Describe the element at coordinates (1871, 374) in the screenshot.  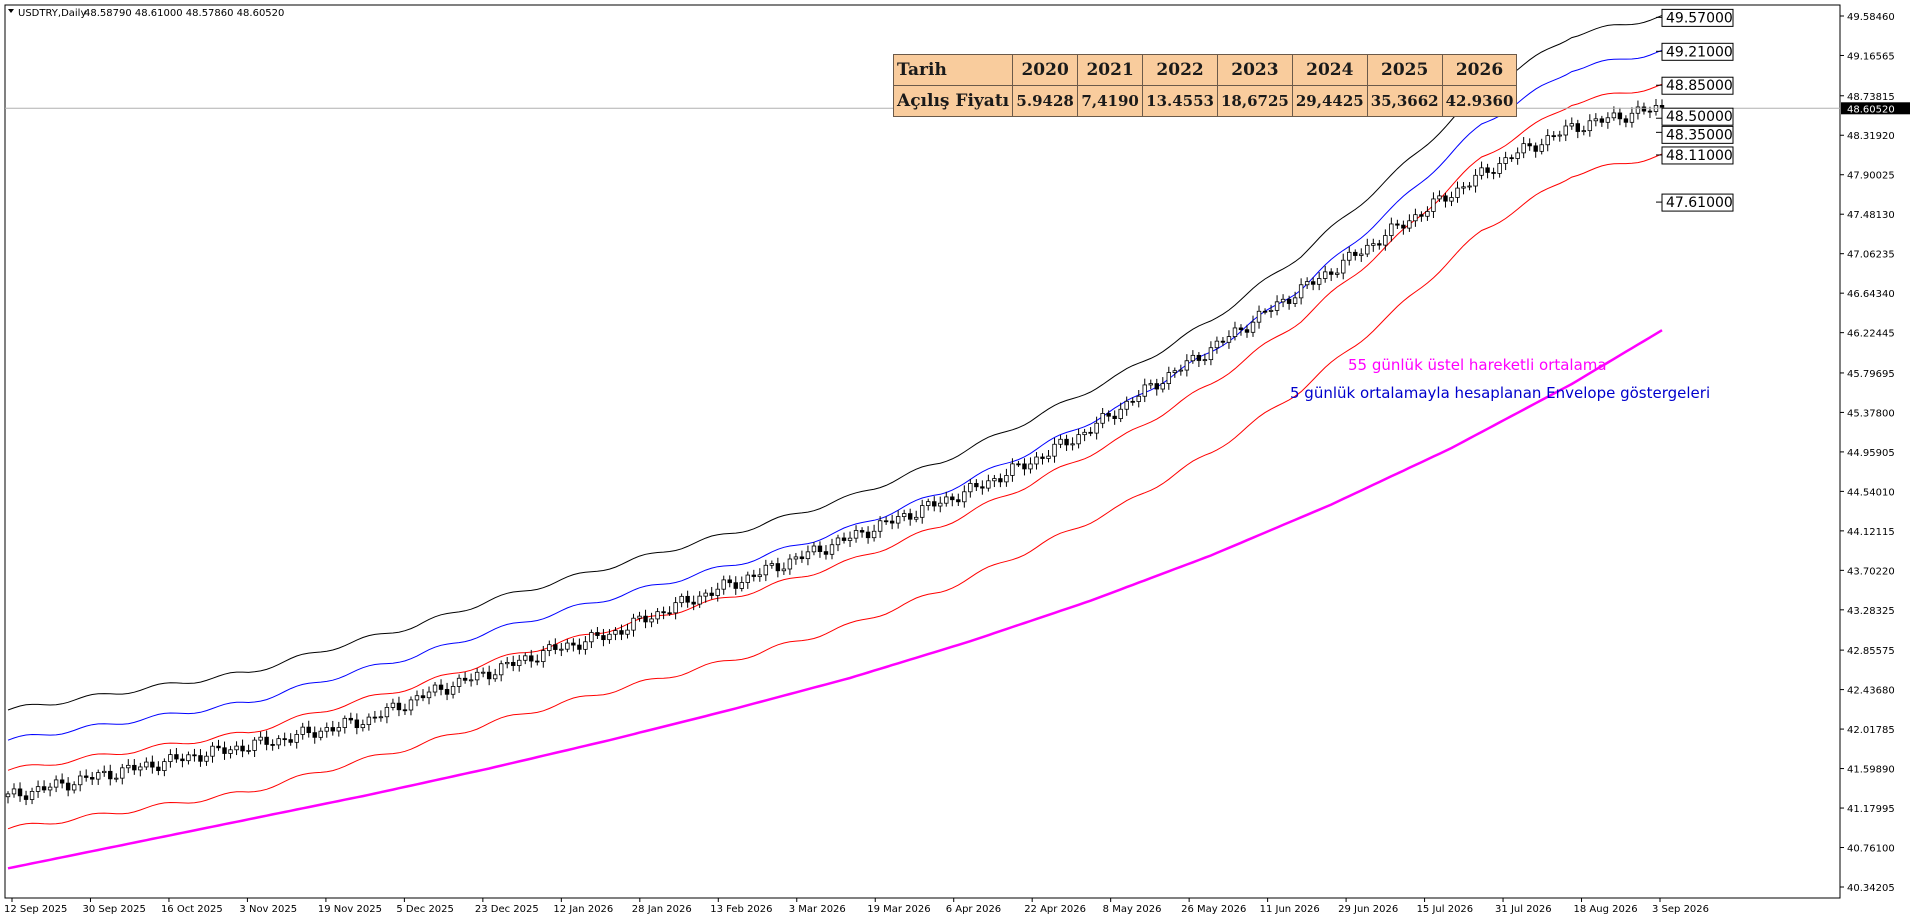
I see `y-tick-label: 45.79695` at that location.